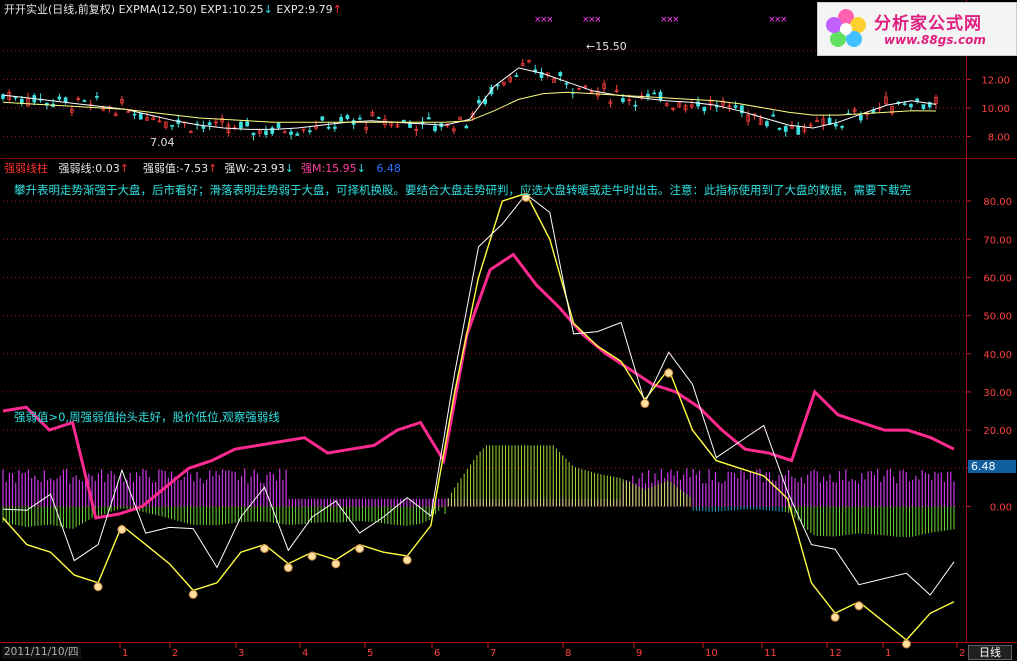 Image resolution: width=1017 pixels, height=661 pixels. What do you see at coordinates (997, 393) in the screenshot?
I see `indicator-tick-label: 30.00` at bounding box center [997, 393].